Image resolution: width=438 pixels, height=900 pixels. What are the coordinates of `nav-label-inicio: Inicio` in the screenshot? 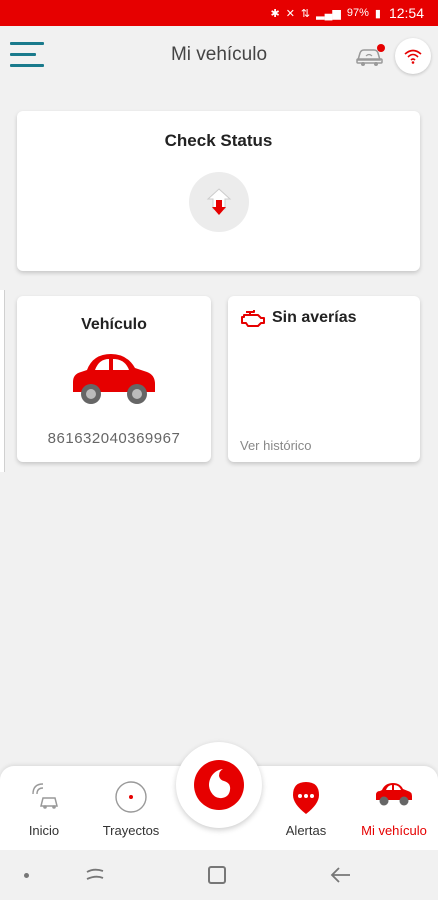 It's located at (44, 830).